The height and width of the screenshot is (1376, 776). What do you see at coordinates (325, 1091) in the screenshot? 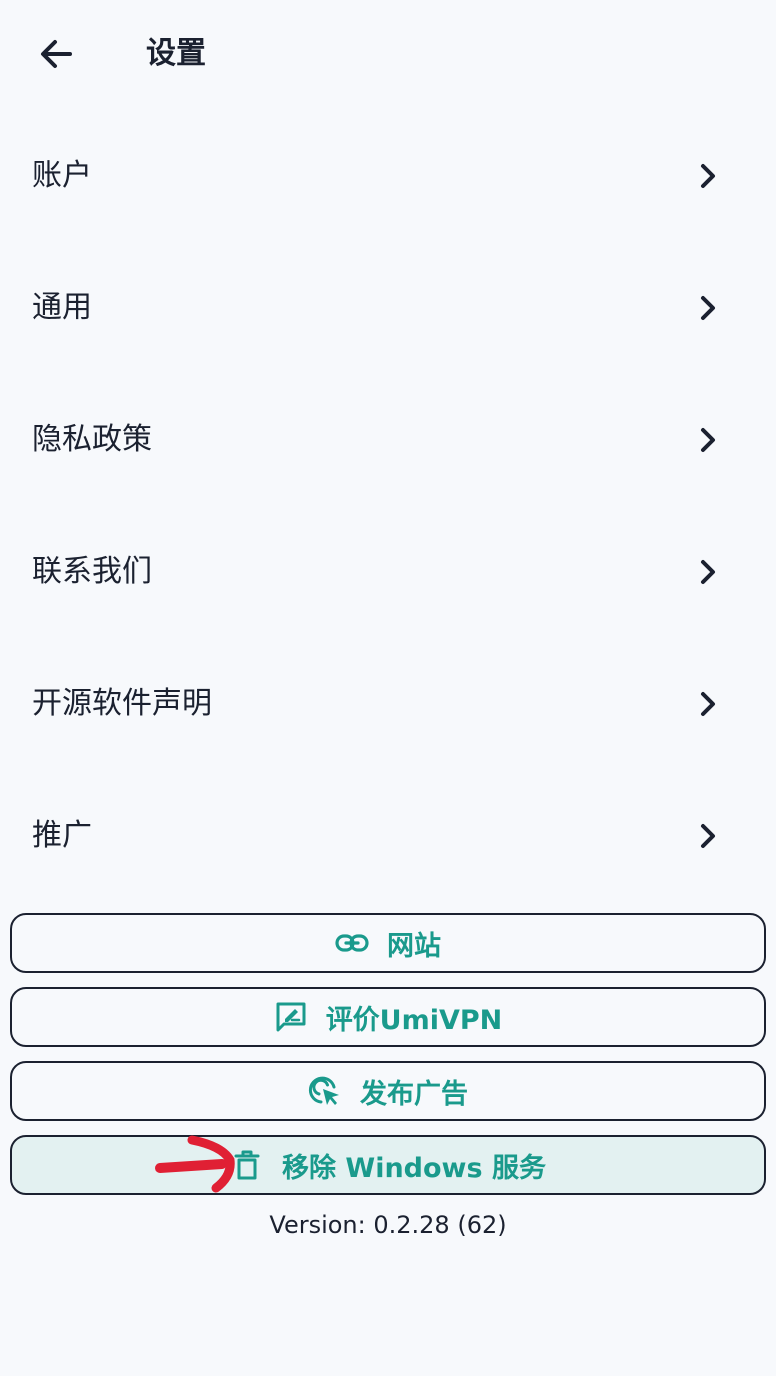
I see `cursor-click-icon` at bounding box center [325, 1091].